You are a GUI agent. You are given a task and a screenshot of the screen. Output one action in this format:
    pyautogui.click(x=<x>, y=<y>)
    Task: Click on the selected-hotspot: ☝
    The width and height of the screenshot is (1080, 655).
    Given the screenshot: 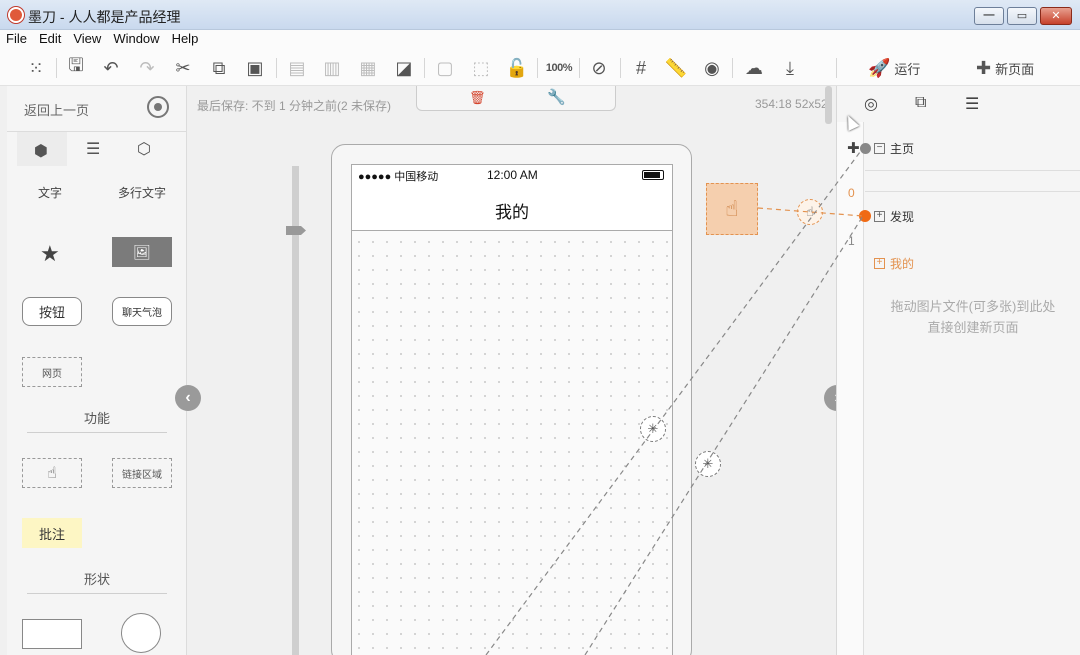 What is the action you would take?
    pyautogui.click(x=732, y=209)
    